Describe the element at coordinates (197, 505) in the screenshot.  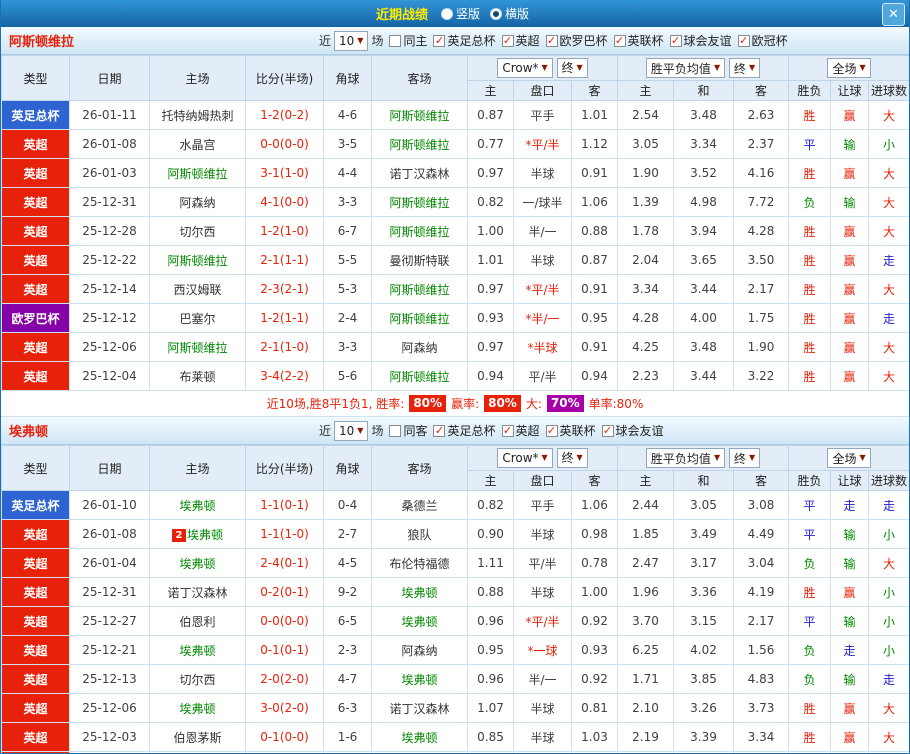
I see `home-team: 埃弗顿` at that location.